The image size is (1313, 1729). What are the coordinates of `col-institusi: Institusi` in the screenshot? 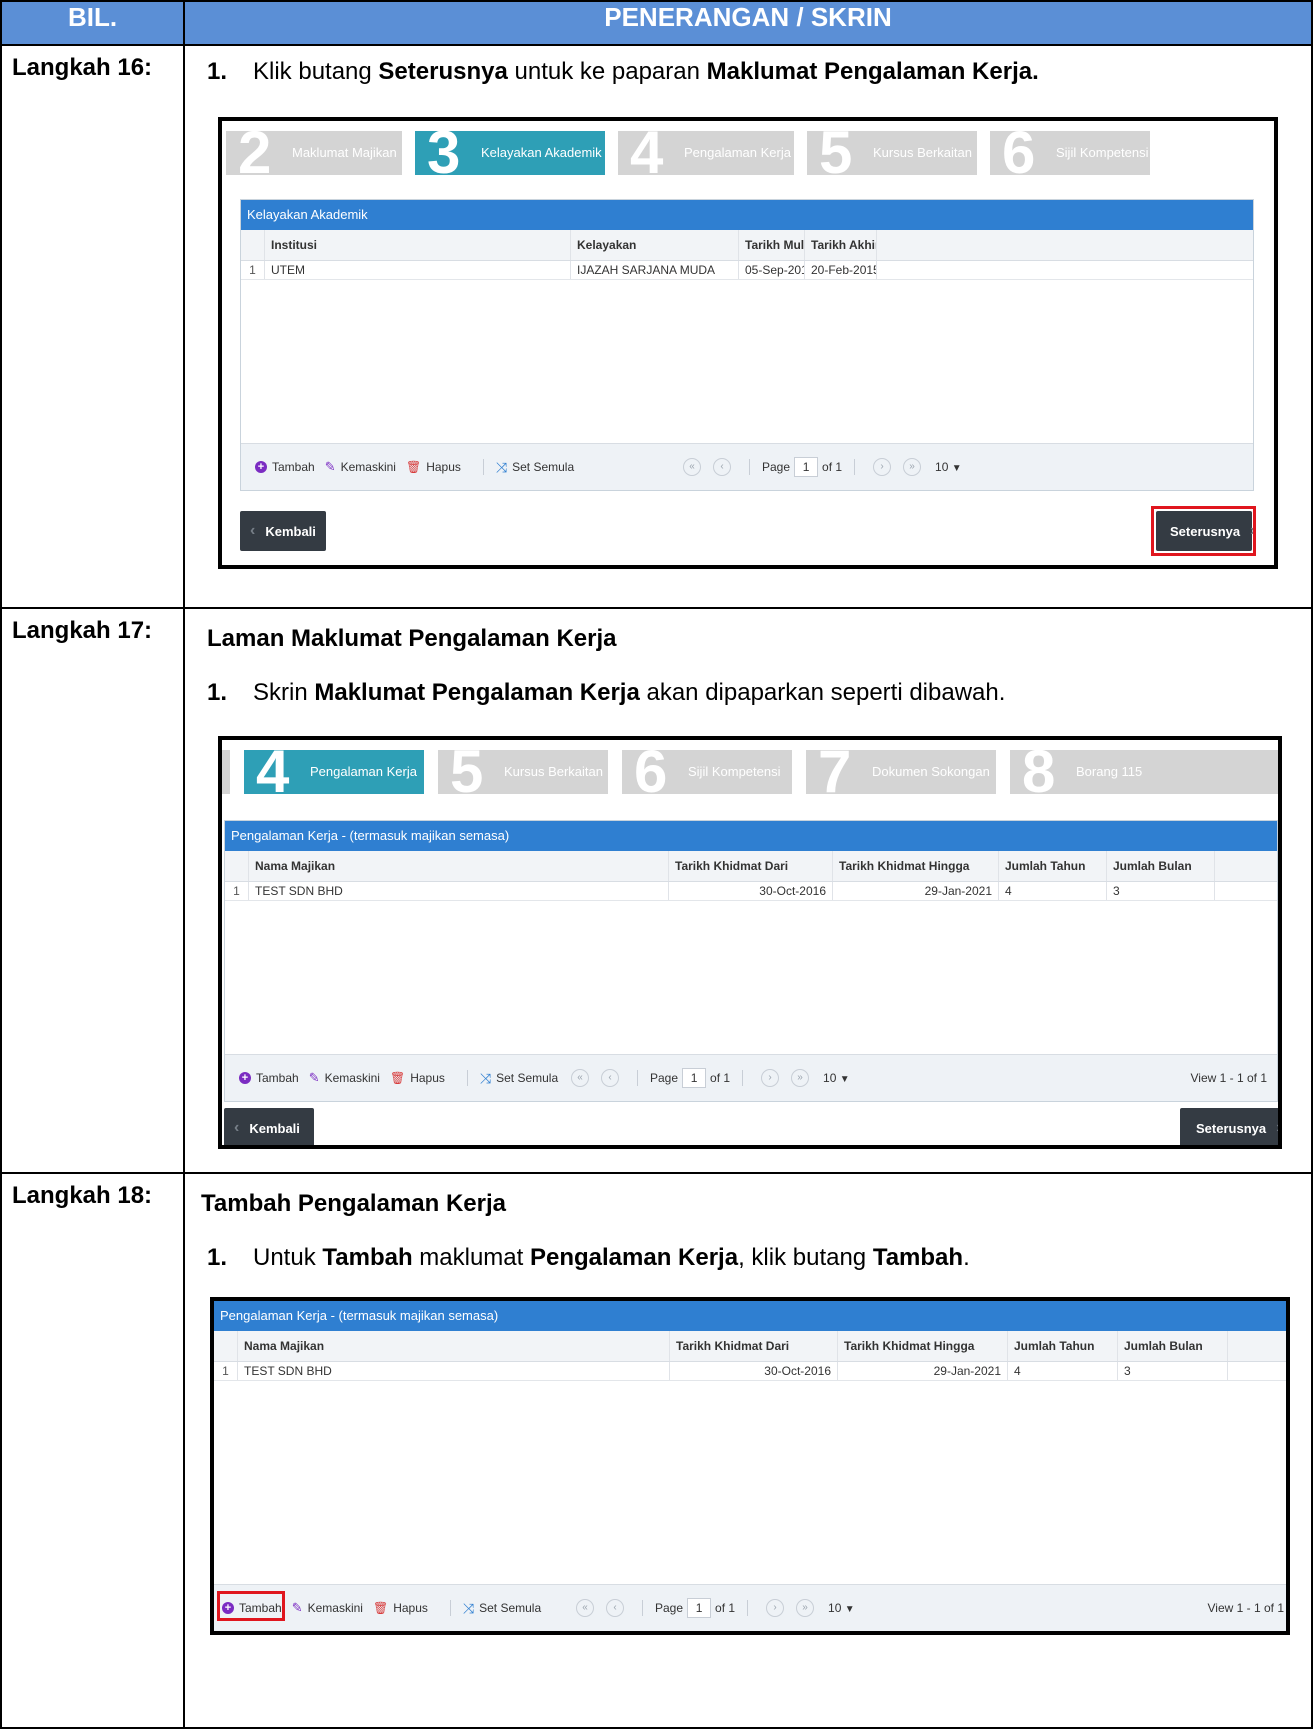 It's located at (418, 245).